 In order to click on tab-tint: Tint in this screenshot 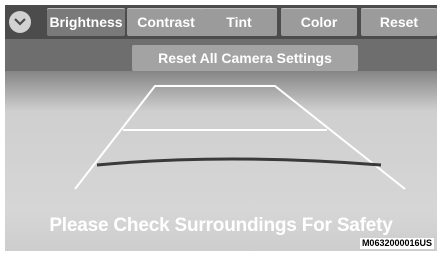, I will do `click(239, 22)`.